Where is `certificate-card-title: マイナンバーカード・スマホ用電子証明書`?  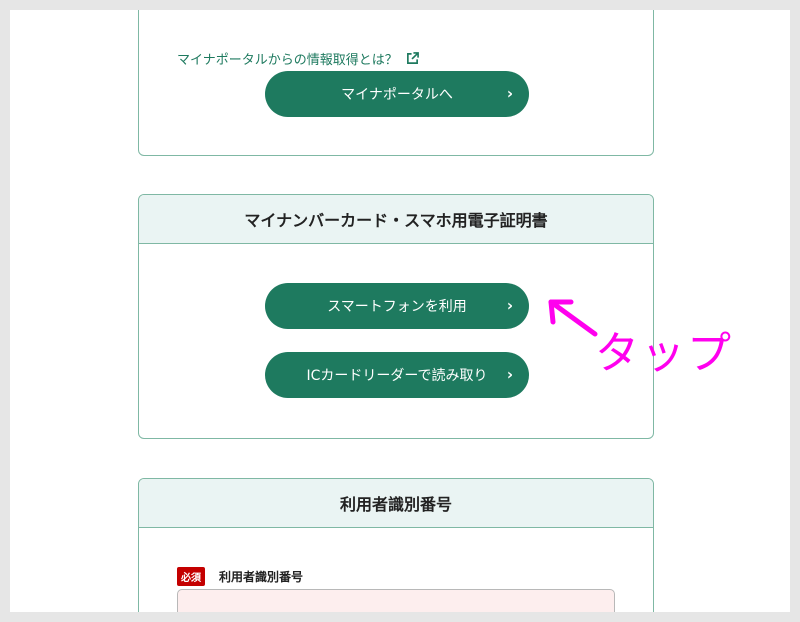
certificate-card-title: マイナンバーカード・スマホ用電子証明書 is located at coordinates (396, 219).